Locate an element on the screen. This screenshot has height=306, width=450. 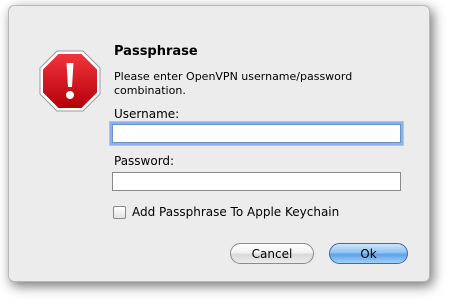
cancel-button: Cancel is located at coordinates (272, 253).